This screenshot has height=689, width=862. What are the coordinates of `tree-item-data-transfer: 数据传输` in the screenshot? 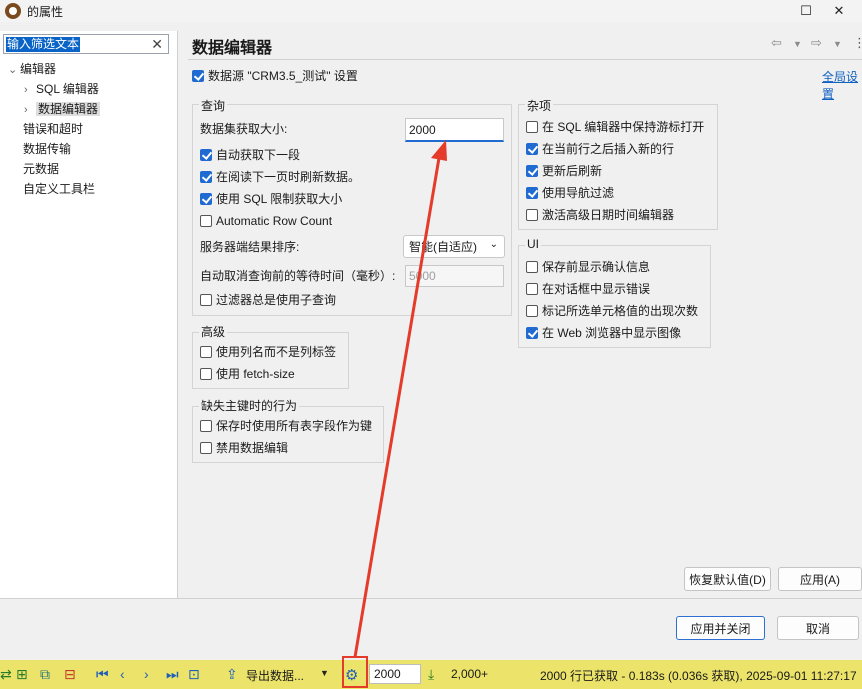 It's located at (47, 149).